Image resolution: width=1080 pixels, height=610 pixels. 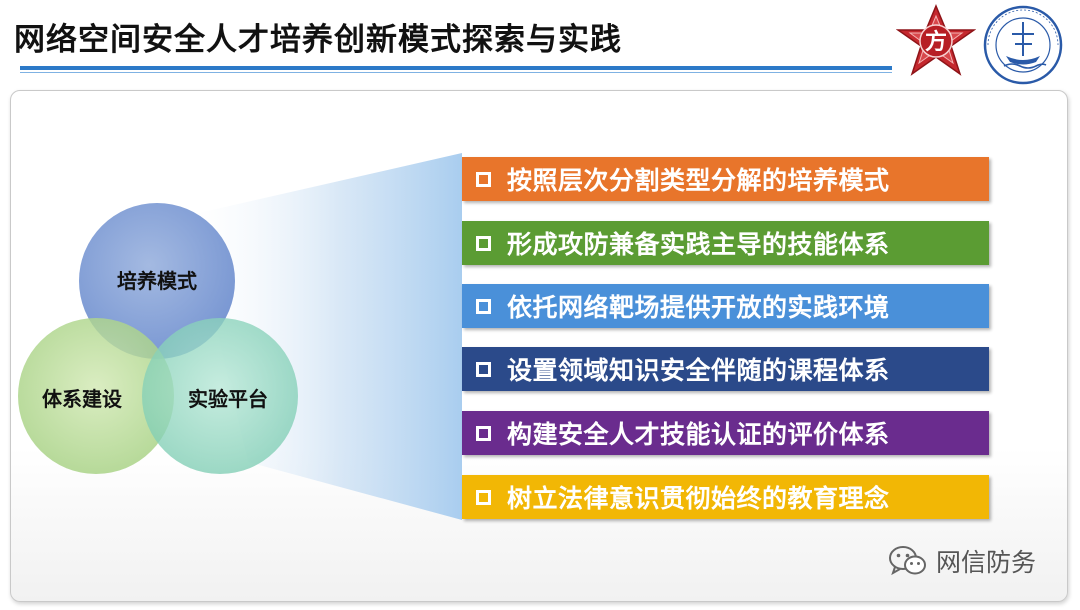 I want to click on item-bar-6: 树立法律意识贯彻始终的教育理念, so click(x=725, y=497).